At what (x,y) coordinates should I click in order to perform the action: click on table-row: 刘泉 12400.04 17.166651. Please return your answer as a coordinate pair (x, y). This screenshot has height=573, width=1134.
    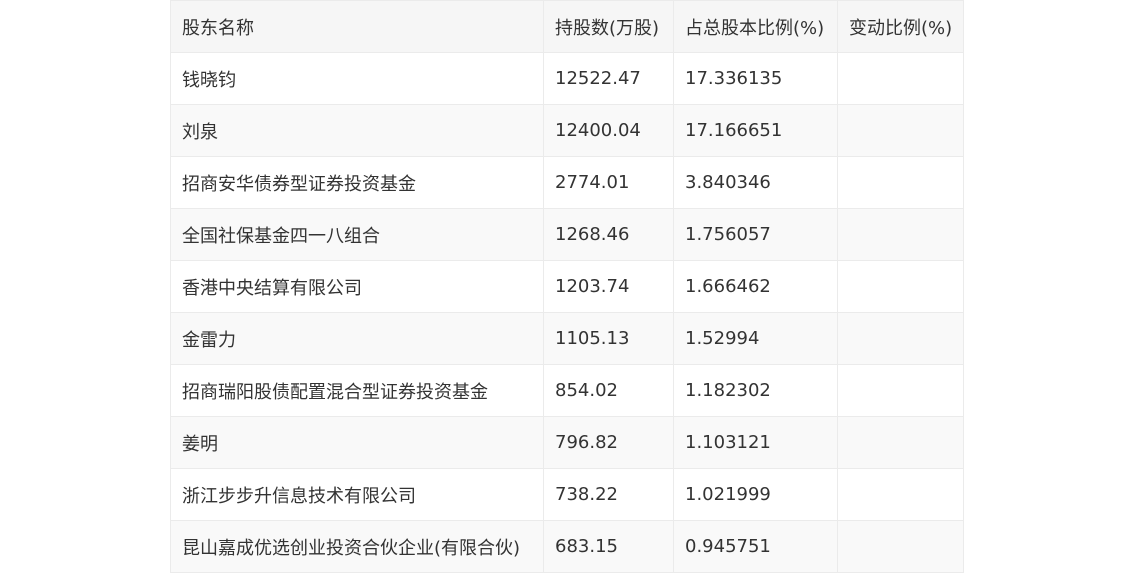
    Looking at the image, I should click on (567, 130).